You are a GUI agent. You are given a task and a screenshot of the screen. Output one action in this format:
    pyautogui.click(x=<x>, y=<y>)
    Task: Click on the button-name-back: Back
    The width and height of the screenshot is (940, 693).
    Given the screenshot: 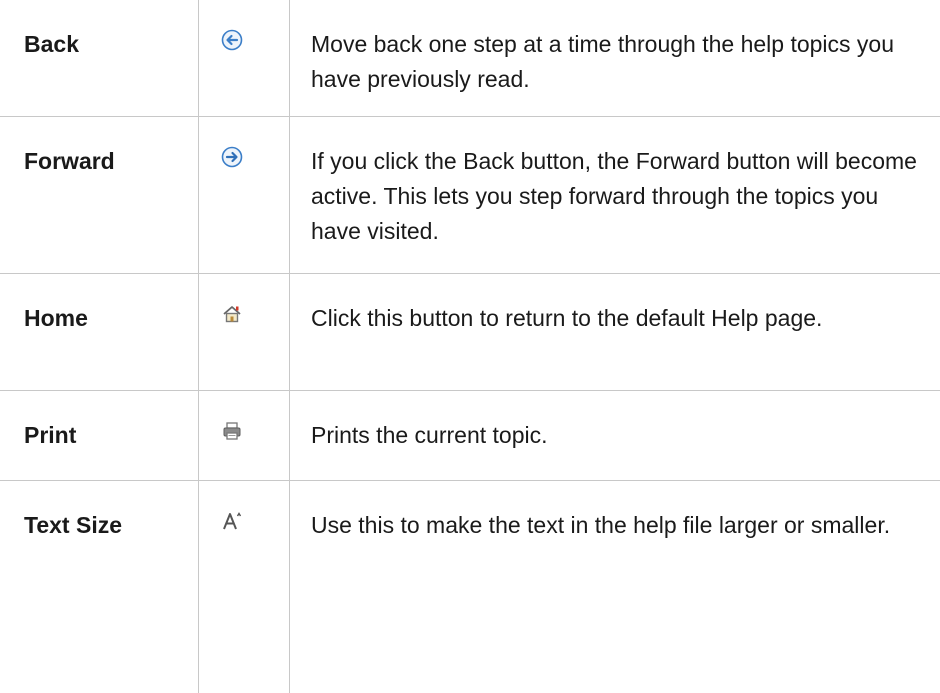 What is the action you would take?
    pyautogui.click(x=99, y=30)
    